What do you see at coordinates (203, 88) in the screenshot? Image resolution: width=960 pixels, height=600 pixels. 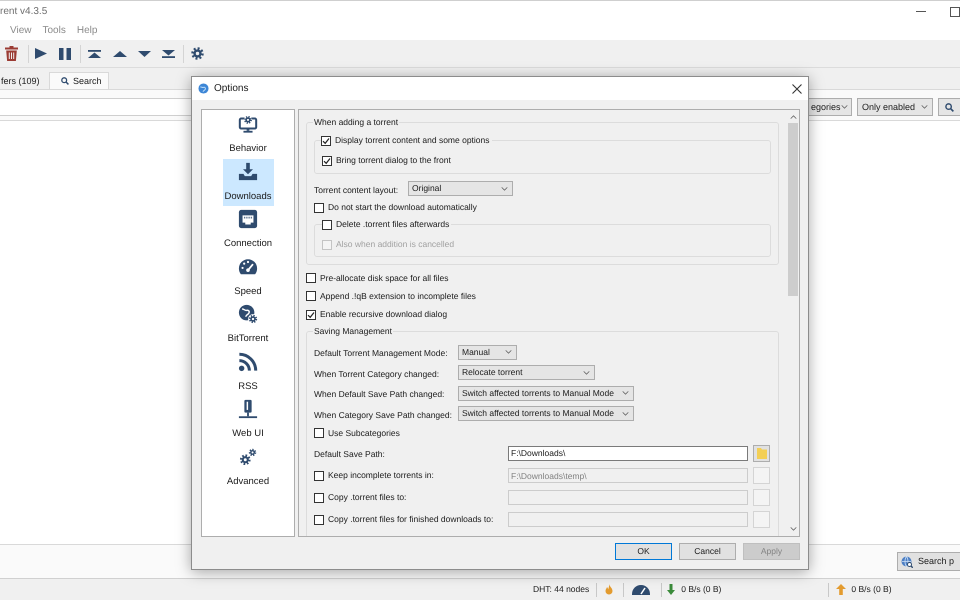 I see `globe-icon` at bounding box center [203, 88].